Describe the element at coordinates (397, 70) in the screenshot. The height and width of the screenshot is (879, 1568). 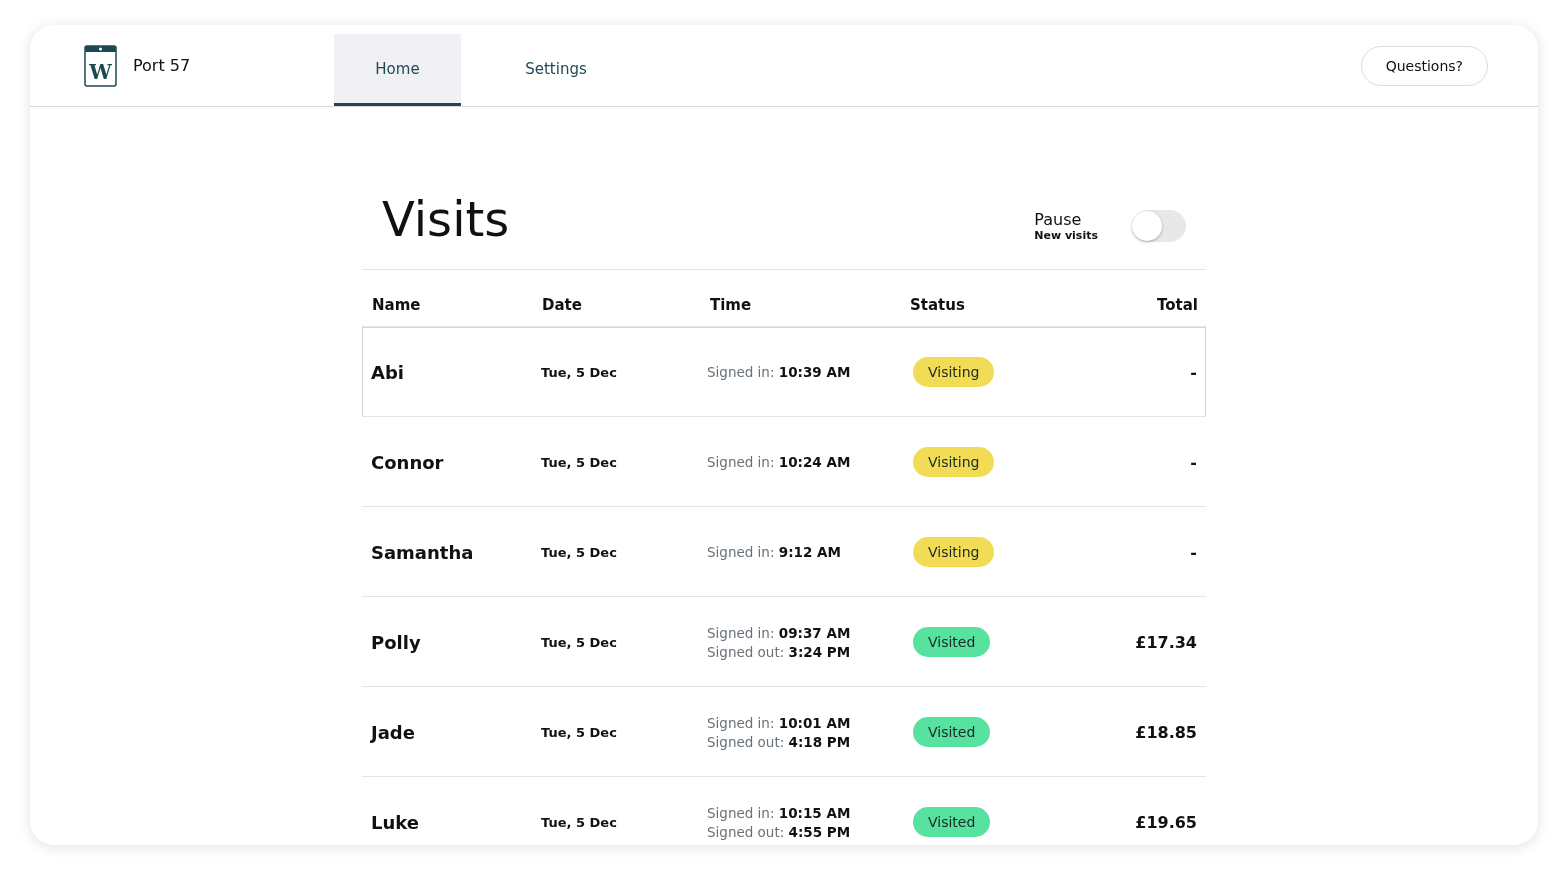
I see `nav-tab: Home` at that location.